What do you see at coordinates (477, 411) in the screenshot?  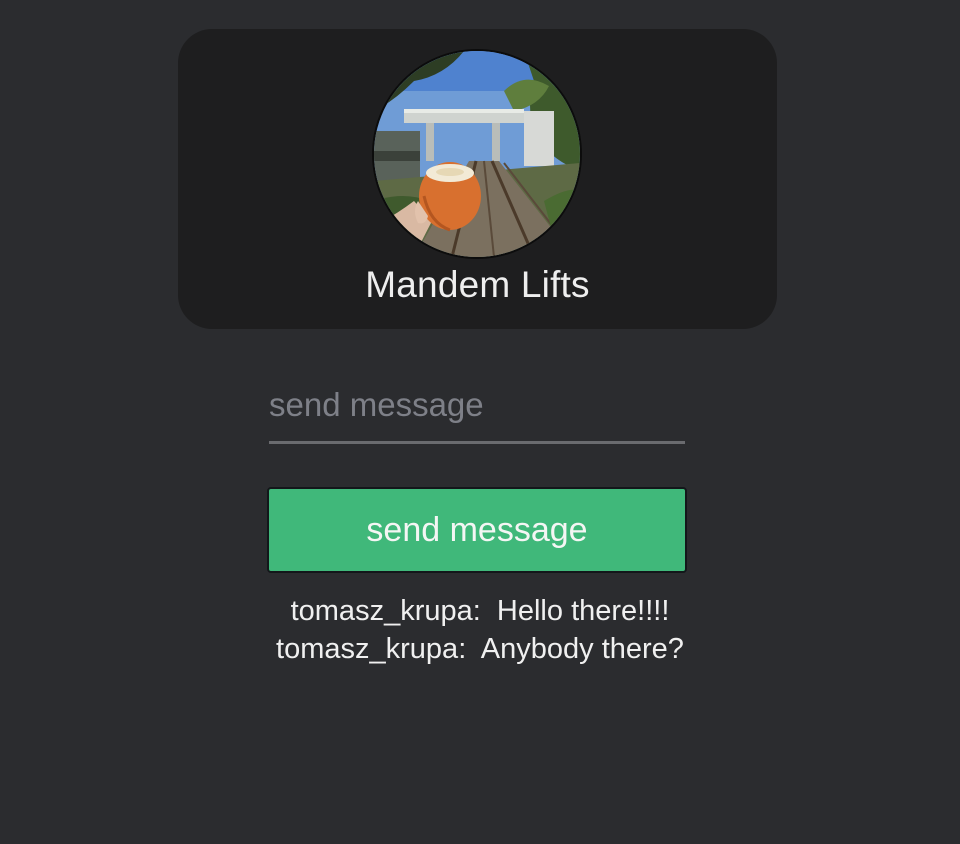 I see `message-input` at bounding box center [477, 411].